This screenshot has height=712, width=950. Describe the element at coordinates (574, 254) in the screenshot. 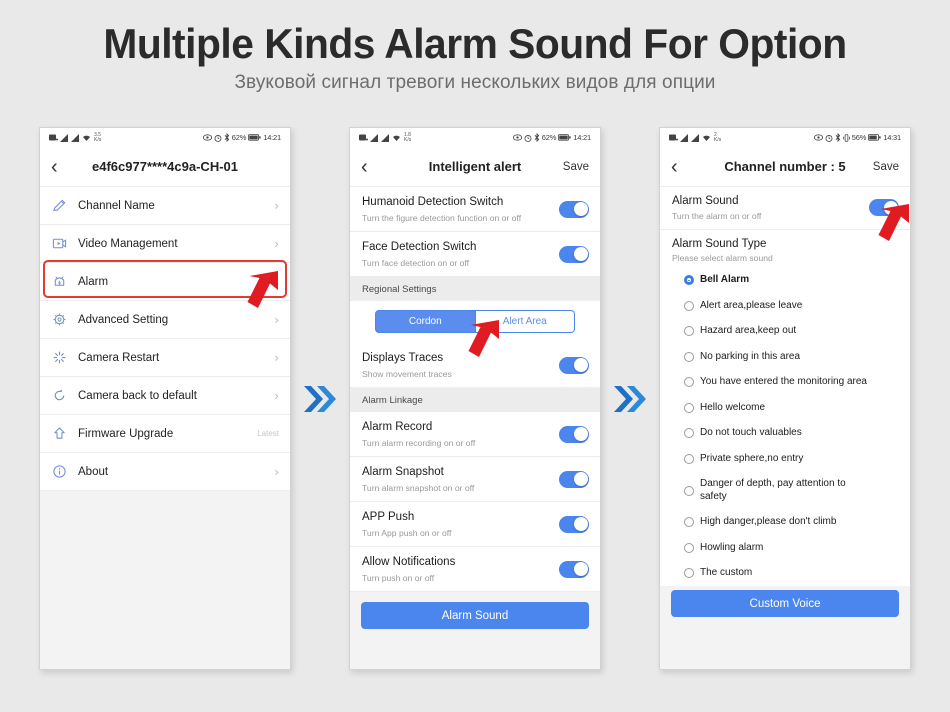

I see `toggle-face-detection` at that location.